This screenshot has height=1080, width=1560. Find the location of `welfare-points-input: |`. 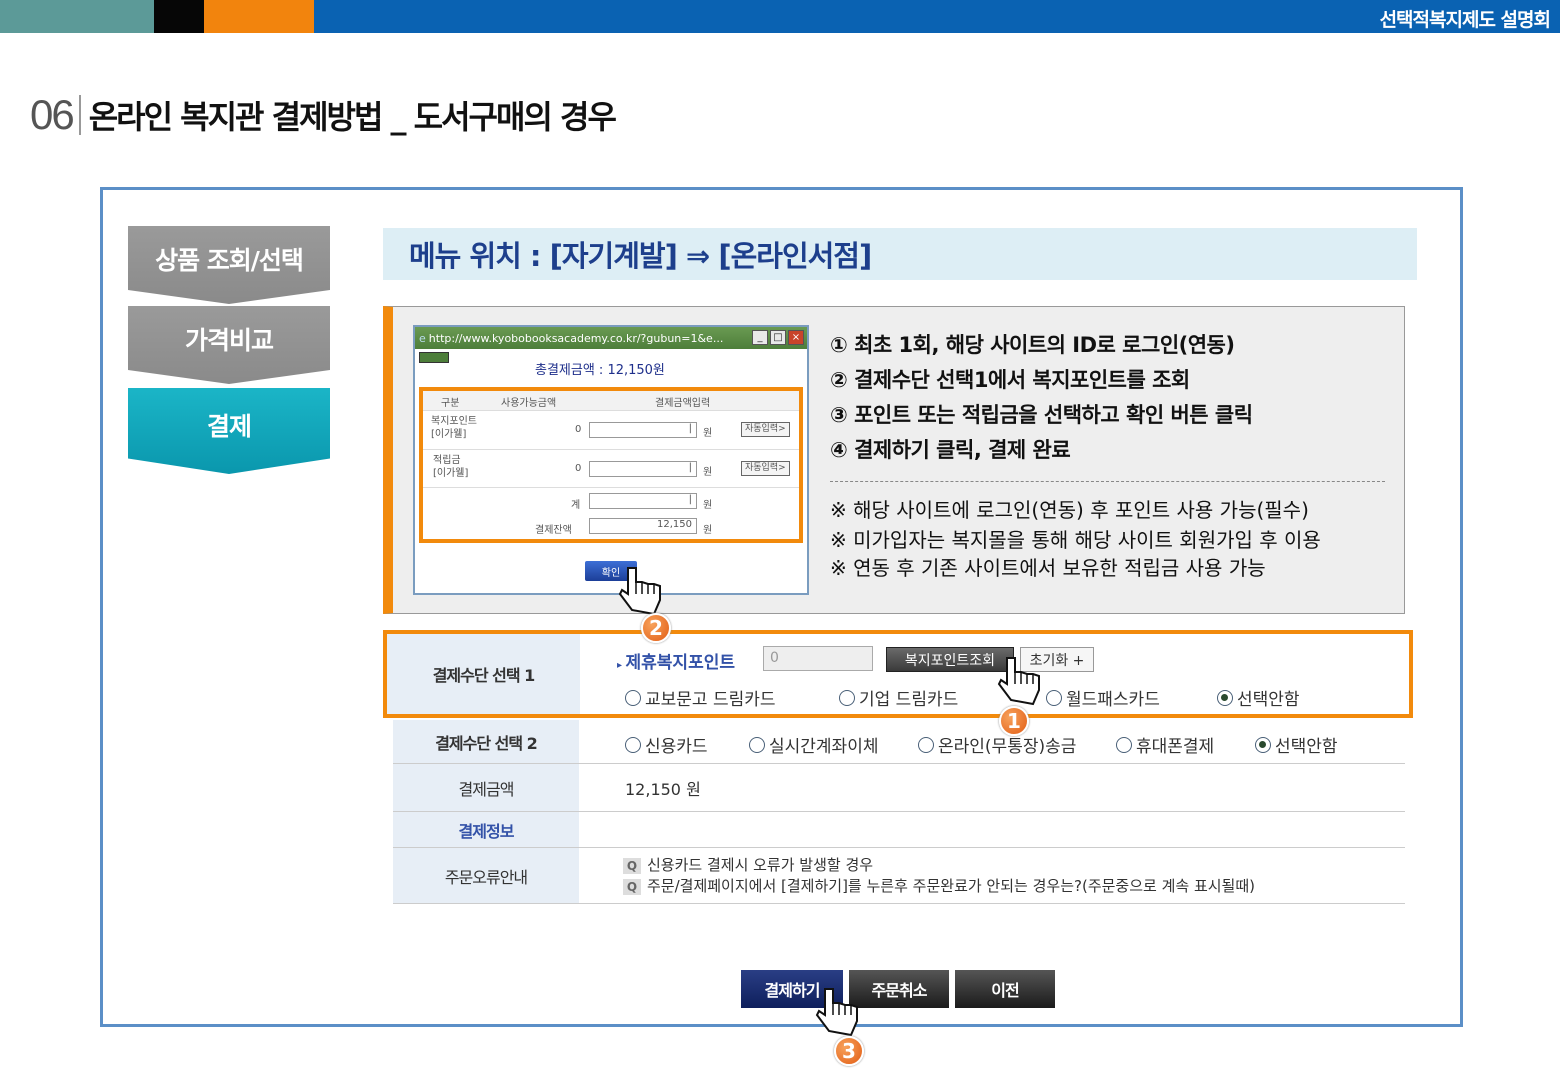

welfare-points-input: | is located at coordinates (643, 430).